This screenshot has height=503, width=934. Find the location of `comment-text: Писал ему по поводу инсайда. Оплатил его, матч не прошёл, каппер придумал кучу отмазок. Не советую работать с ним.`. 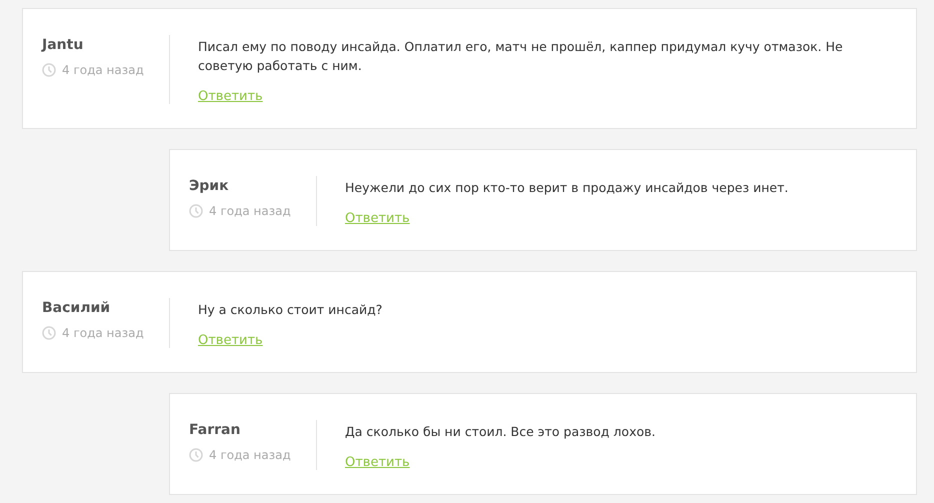

comment-text: Писал ему по поводу инсайда. Оплатил его, матч не прошёл, каппер придумал кучу отмазок. Не советую работать с ним. is located at coordinates (521, 56).